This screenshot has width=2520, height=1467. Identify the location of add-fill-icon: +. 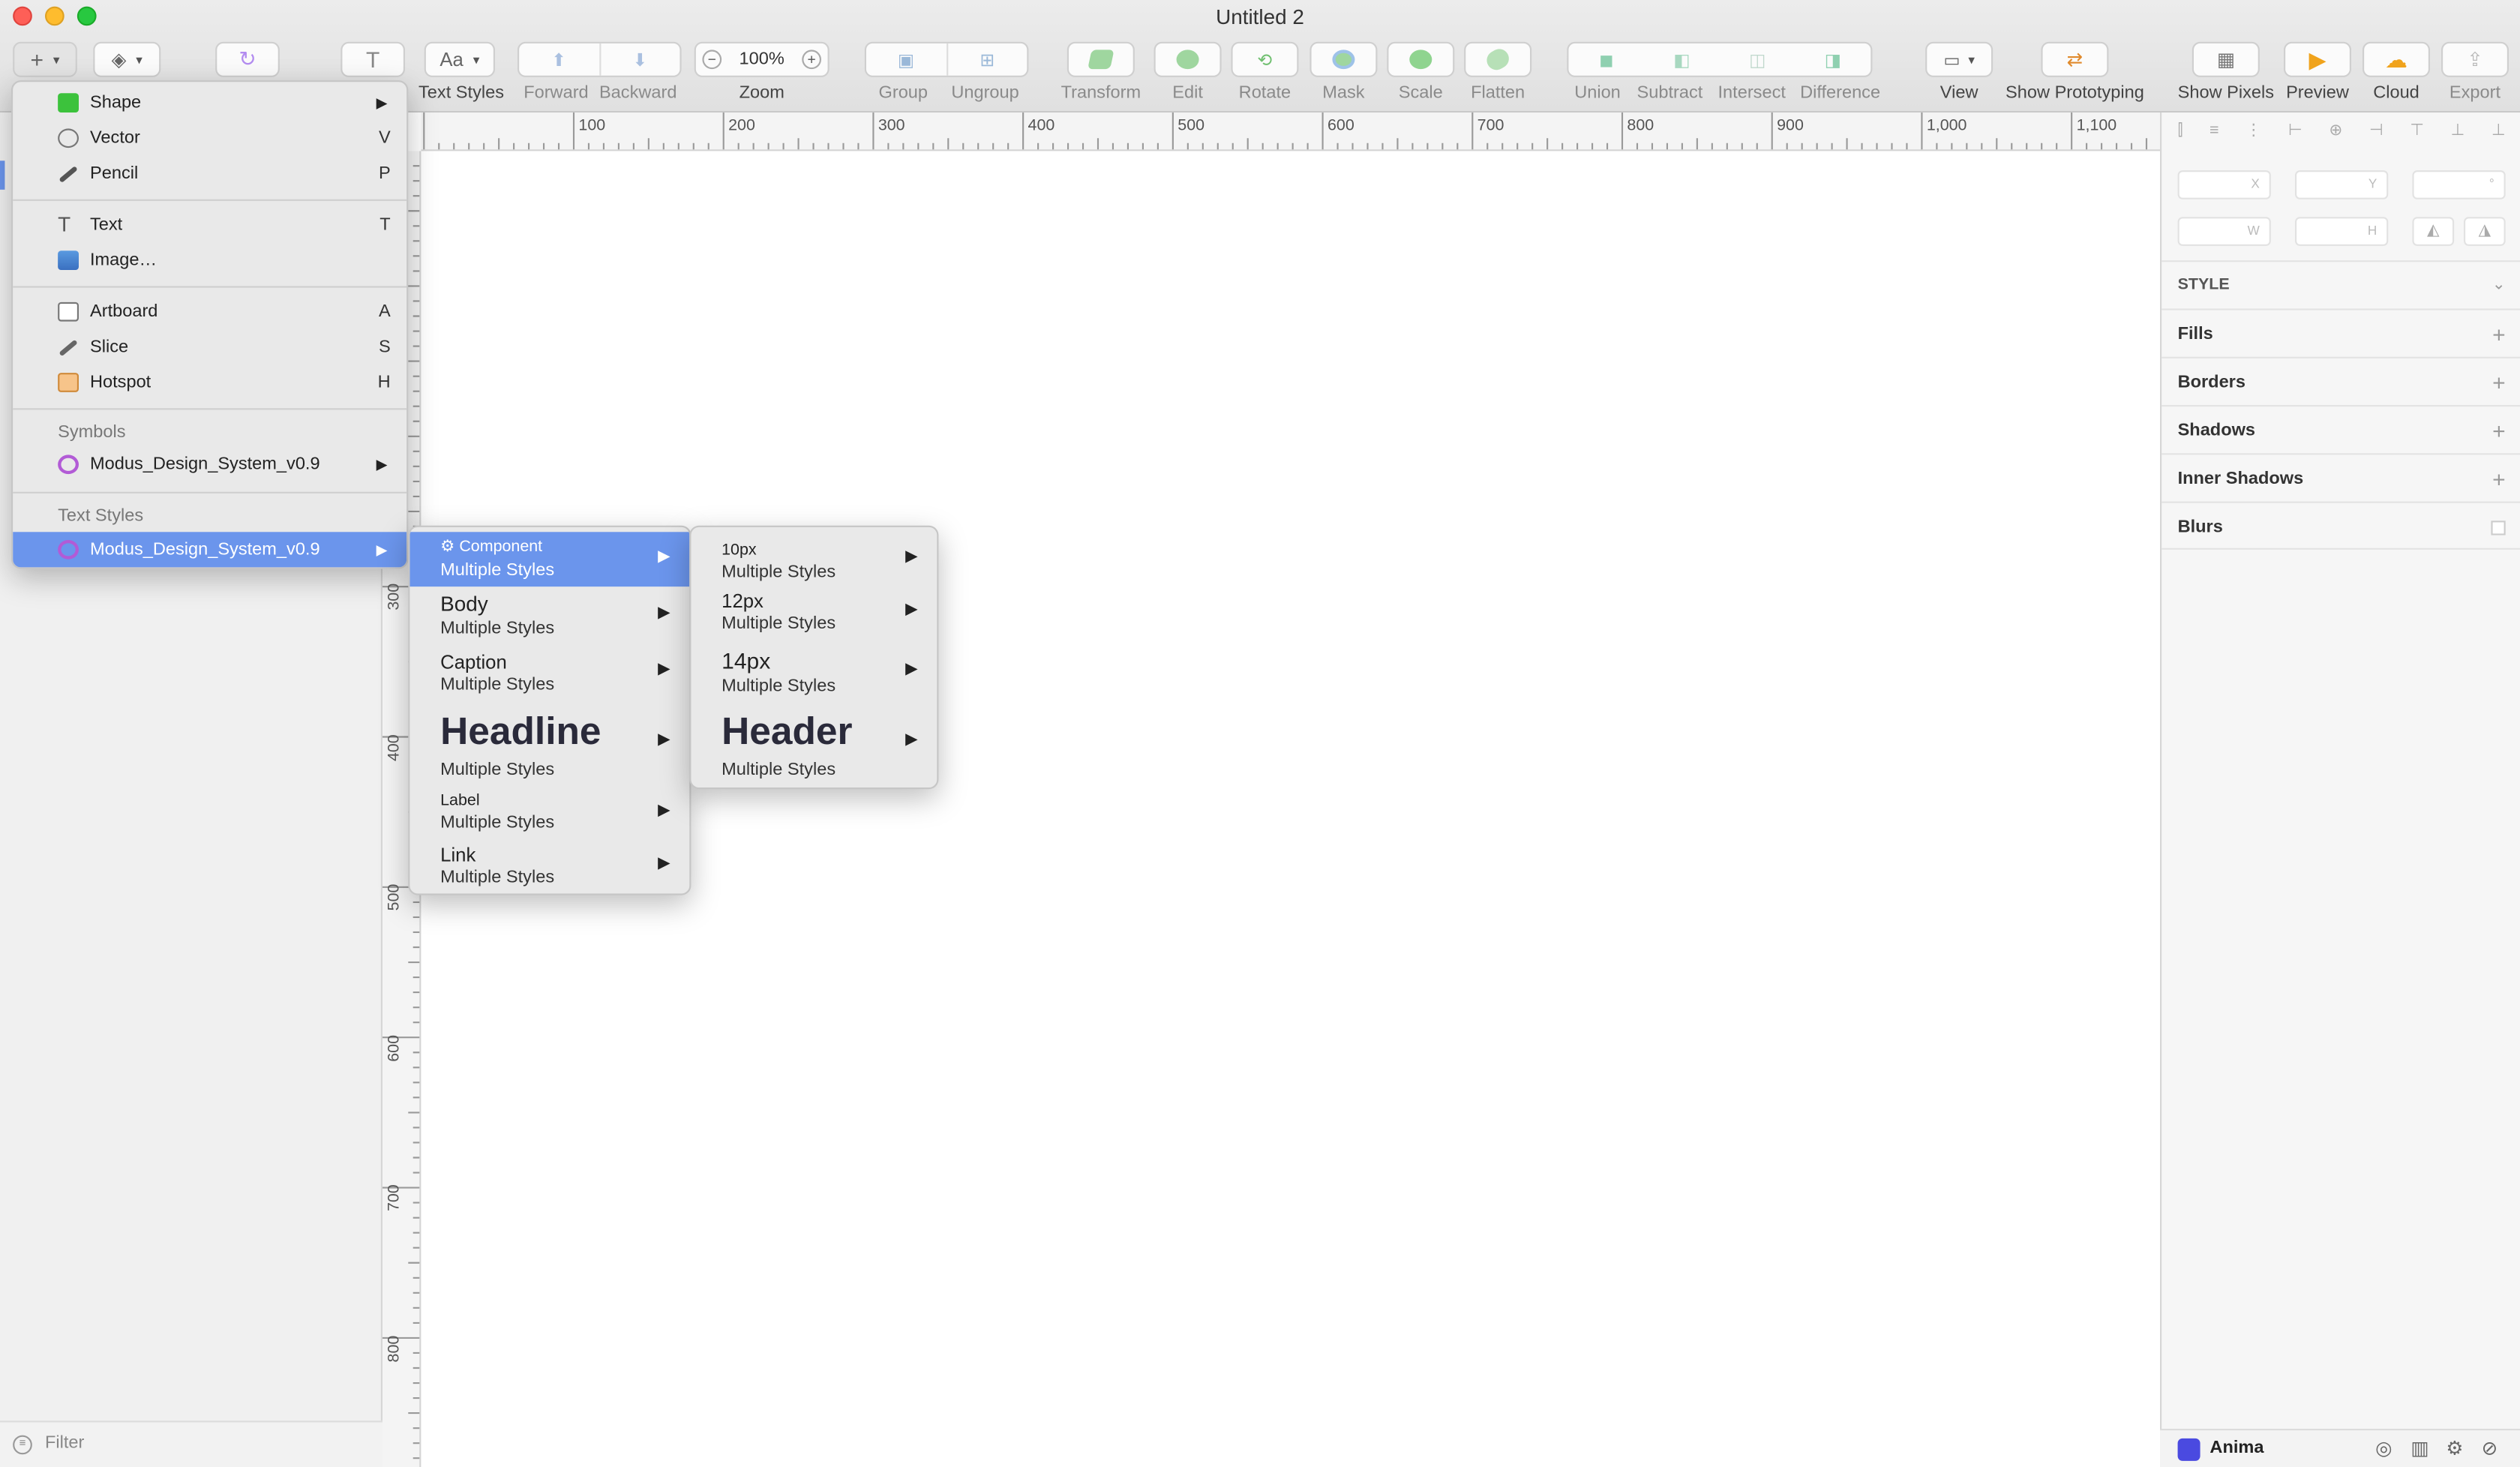
(2499, 334).